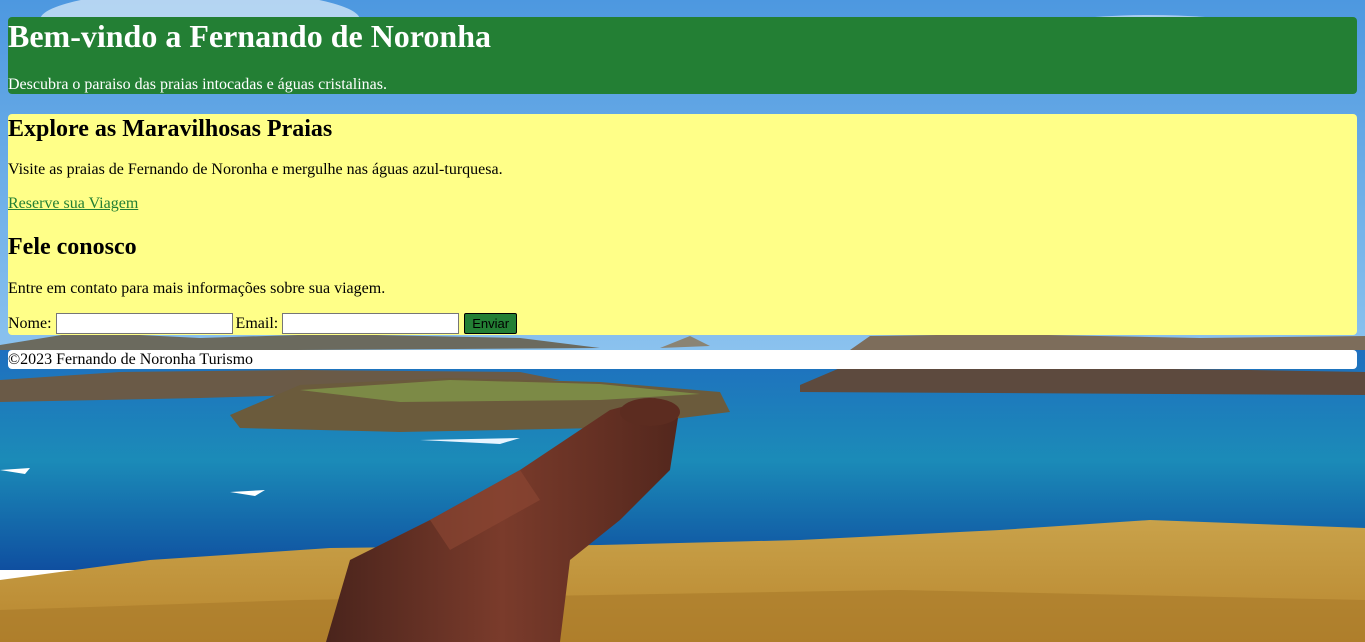  I want to click on contact-heading: Fele conosco, so click(72, 247).